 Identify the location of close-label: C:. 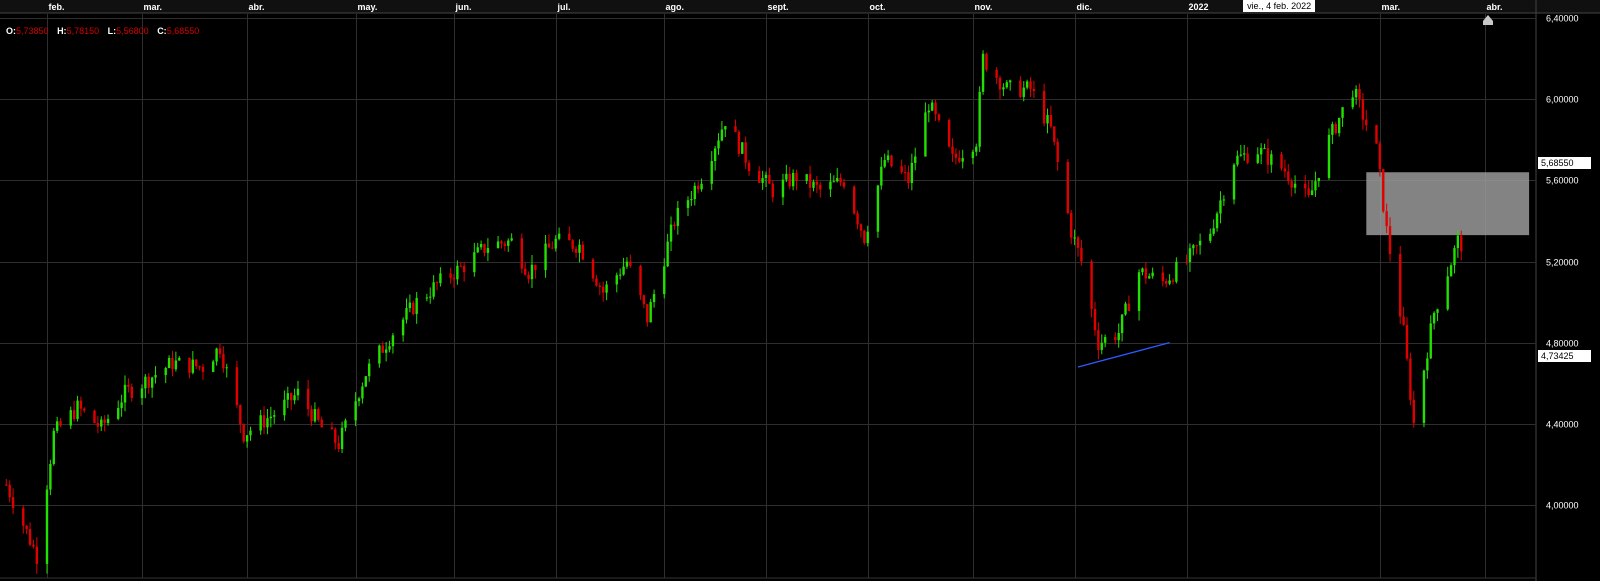
(162, 31).